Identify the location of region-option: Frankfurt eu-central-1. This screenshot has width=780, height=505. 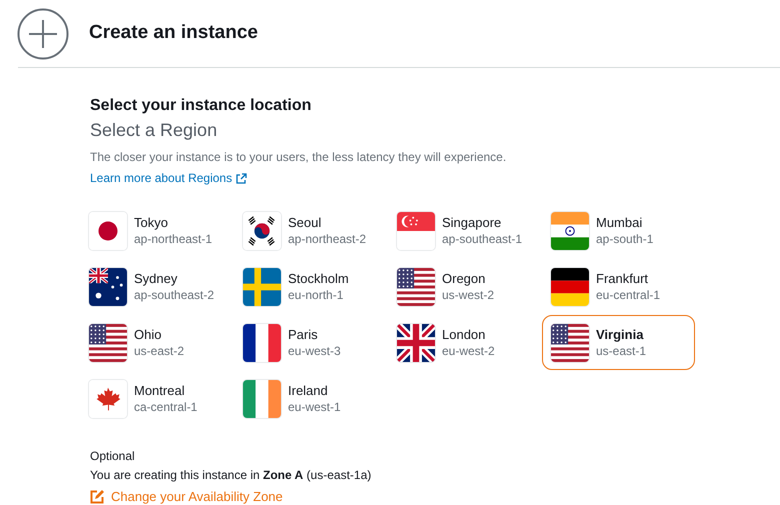
(618, 286).